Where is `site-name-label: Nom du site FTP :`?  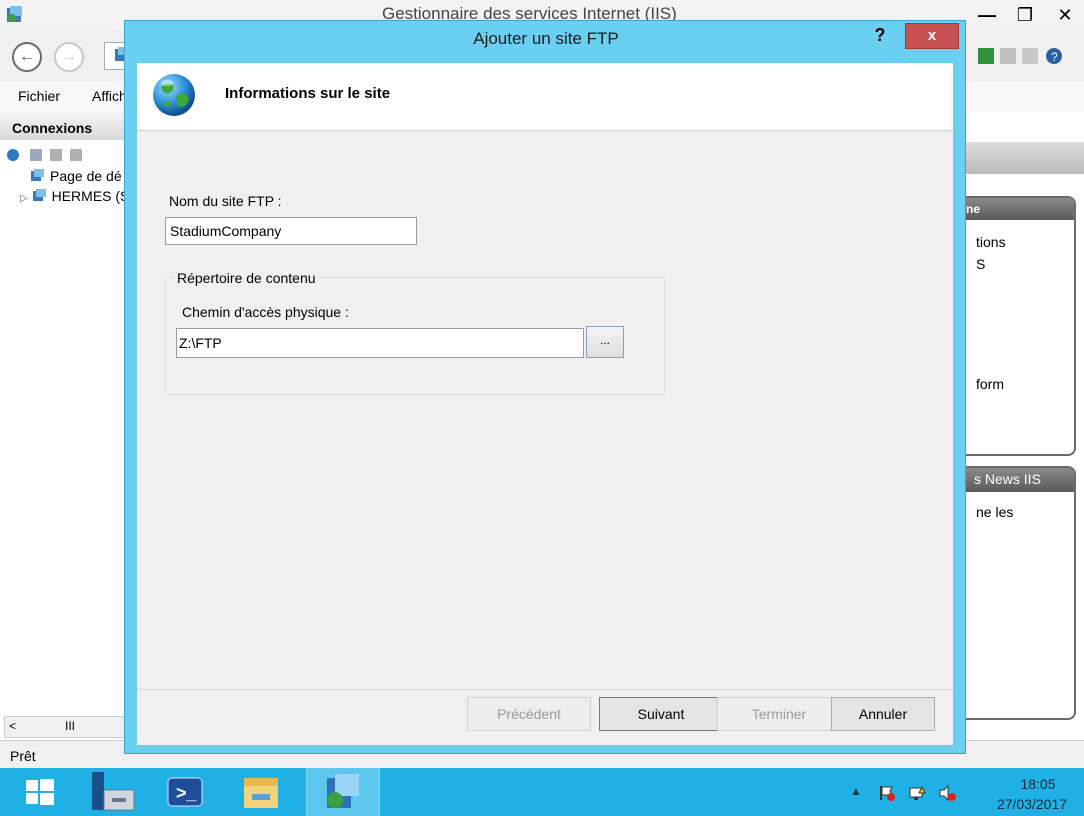
site-name-label: Nom du site FTP : is located at coordinates (225, 201).